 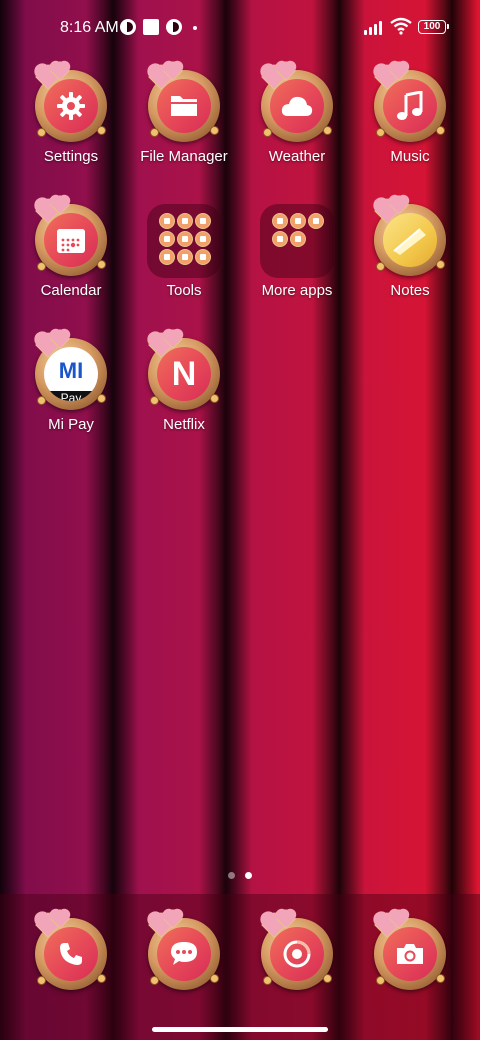 What do you see at coordinates (184, 953) in the screenshot?
I see `message-bubble-icon` at bounding box center [184, 953].